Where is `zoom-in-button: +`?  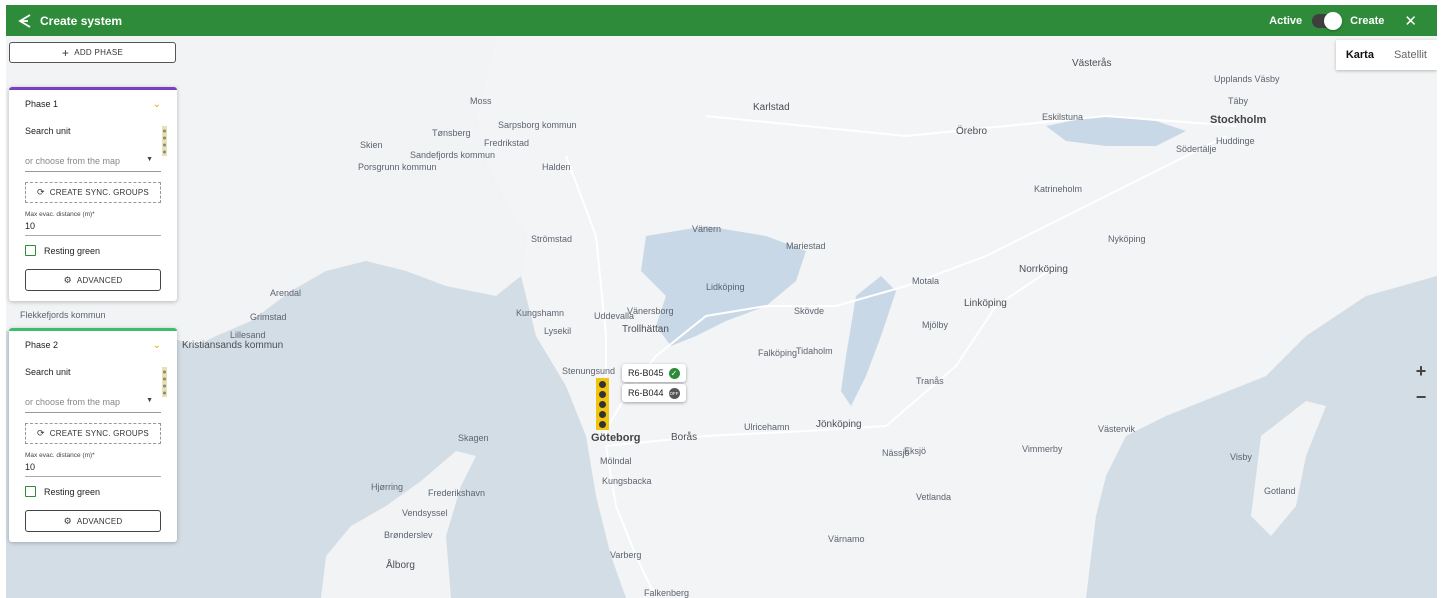 zoom-in-button: + is located at coordinates (1421, 371).